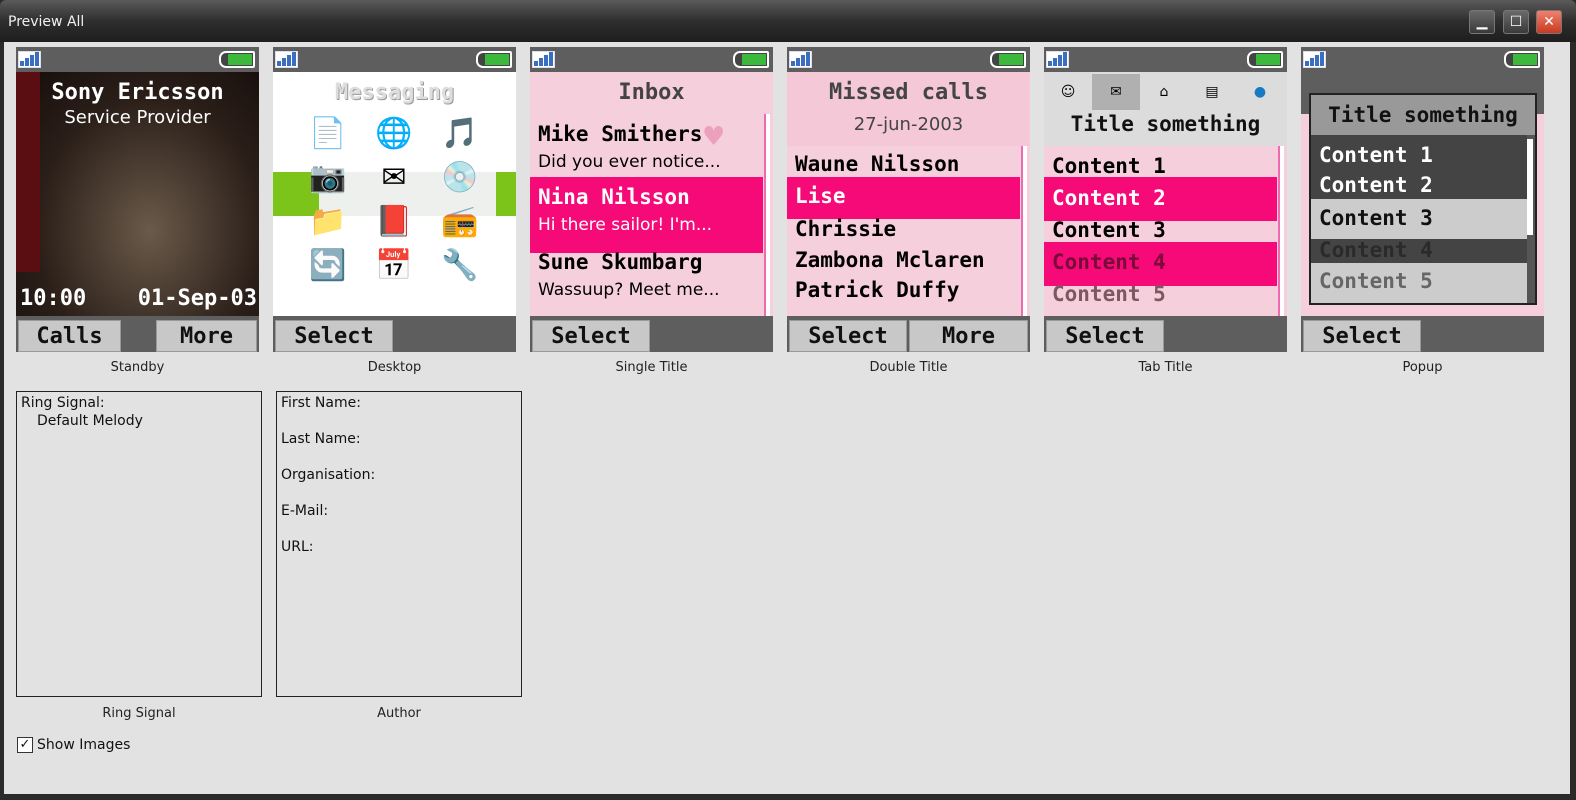 The height and width of the screenshot is (800, 1576). Describe the element at coordinates (908, 92) in the screenshot. I see `screen-title: Missed calls` at that location.